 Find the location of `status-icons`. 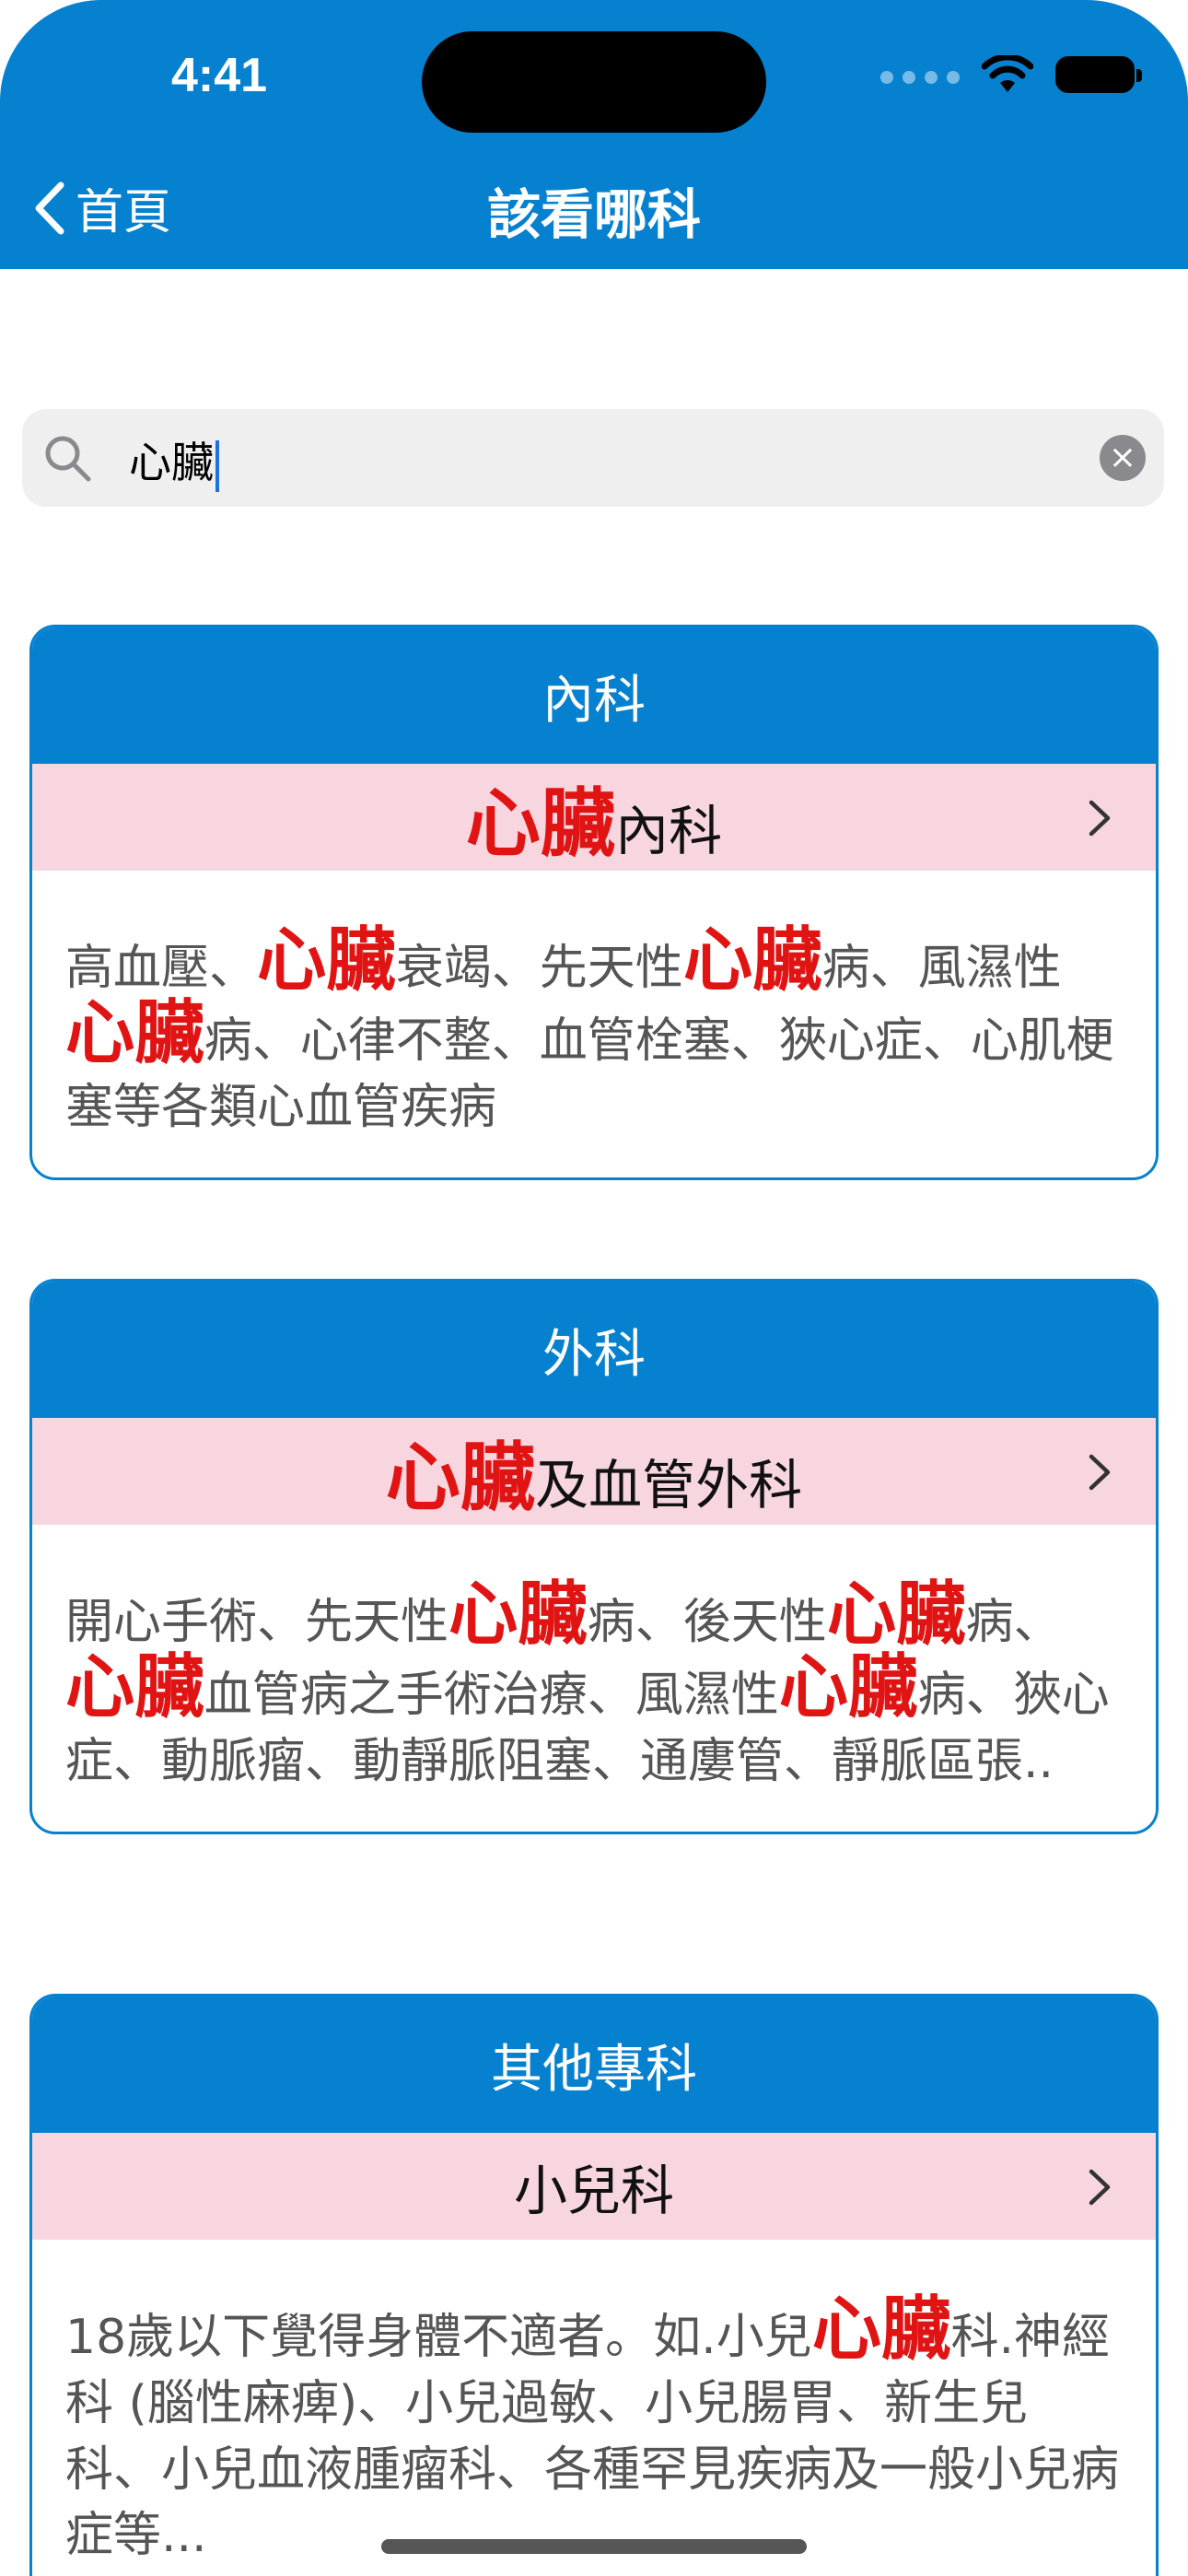

status-icons is located at coordinates (1011, 74).